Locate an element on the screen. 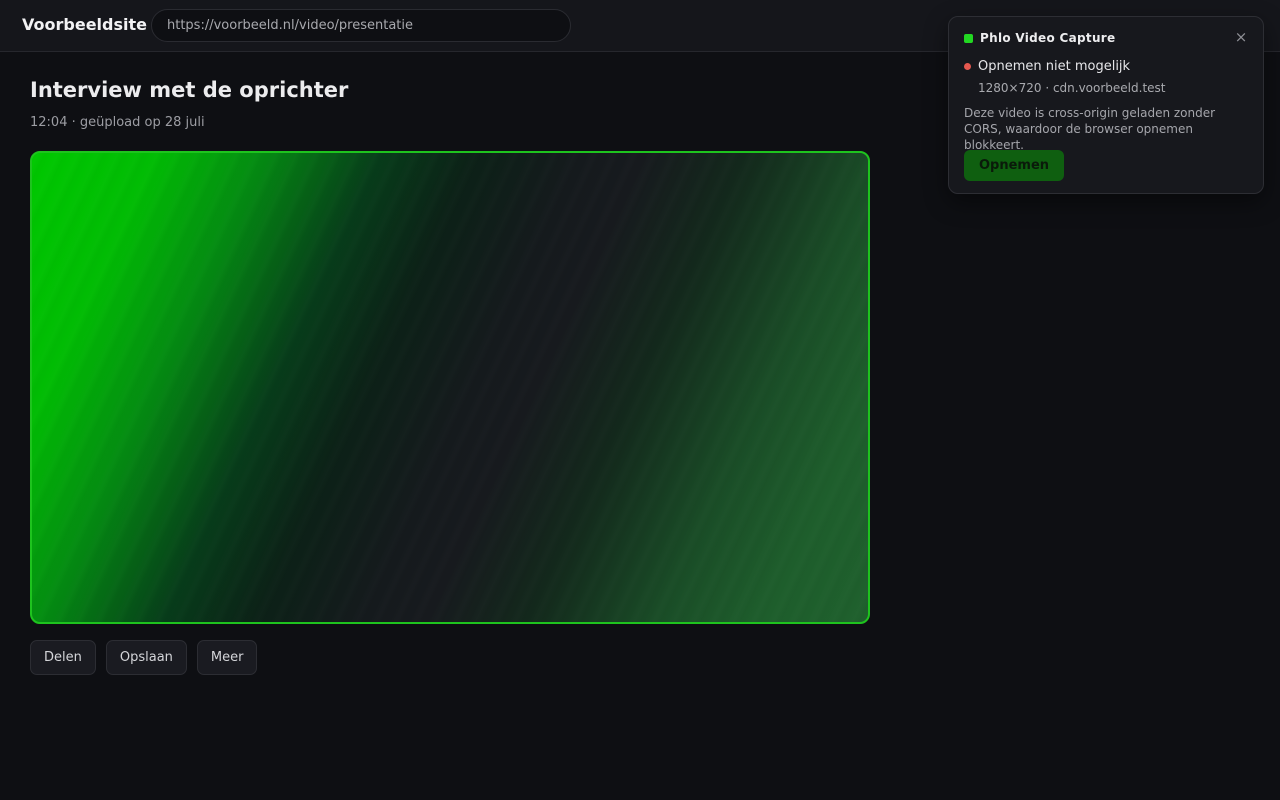  save-button: Opslaan is located at coordinates (146, 657).